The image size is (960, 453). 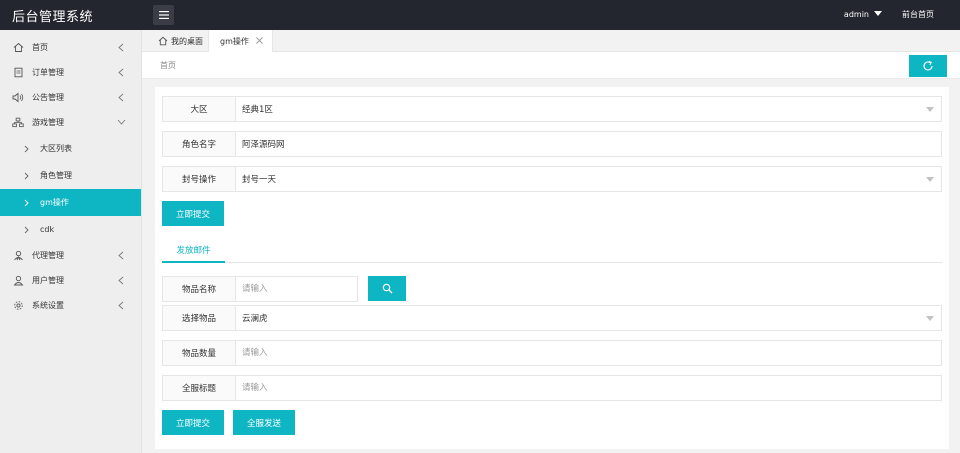 I want to click on ban-select: 封号一天, so click(x=588, y=179).